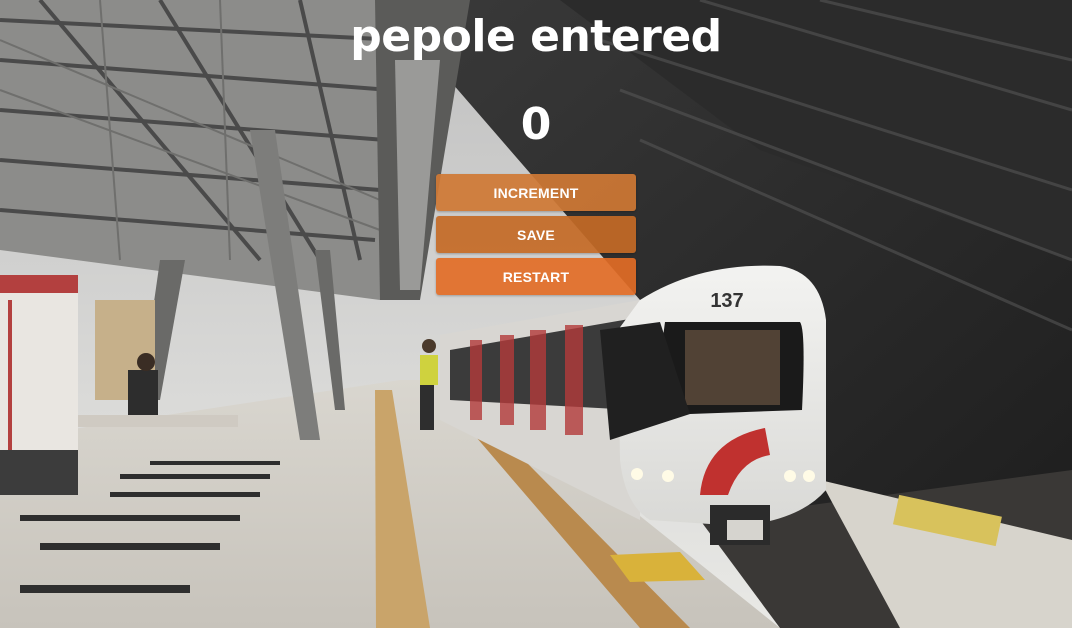  Describe the element at coordinates (536, 234) in the screenshot. I see `save-button: SAVE` at that location.